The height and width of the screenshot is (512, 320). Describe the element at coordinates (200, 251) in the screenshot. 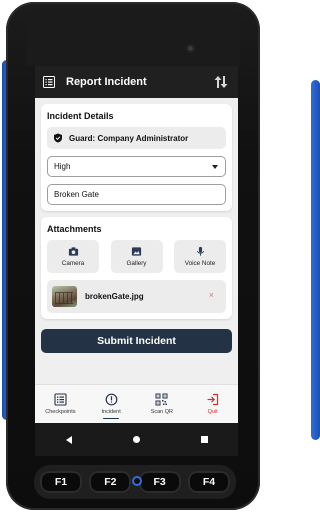

I see `mic-icon` at that location.